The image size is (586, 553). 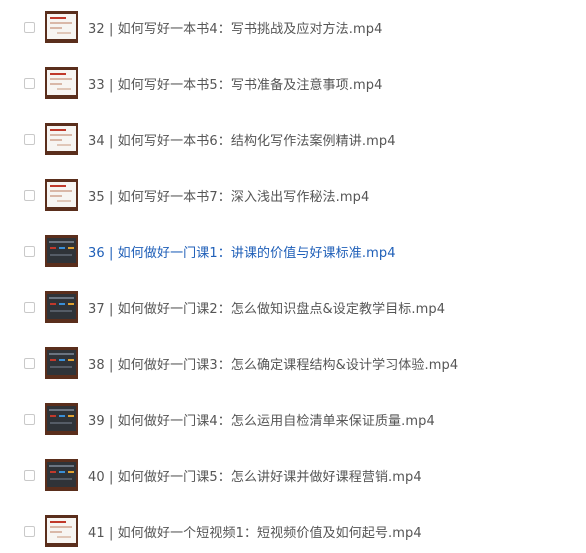 I want to click on file-name: 38 | 如何做好一门课3：怎么确定课程结构&设计学习体验.mp4, so click(x=273, y=363).